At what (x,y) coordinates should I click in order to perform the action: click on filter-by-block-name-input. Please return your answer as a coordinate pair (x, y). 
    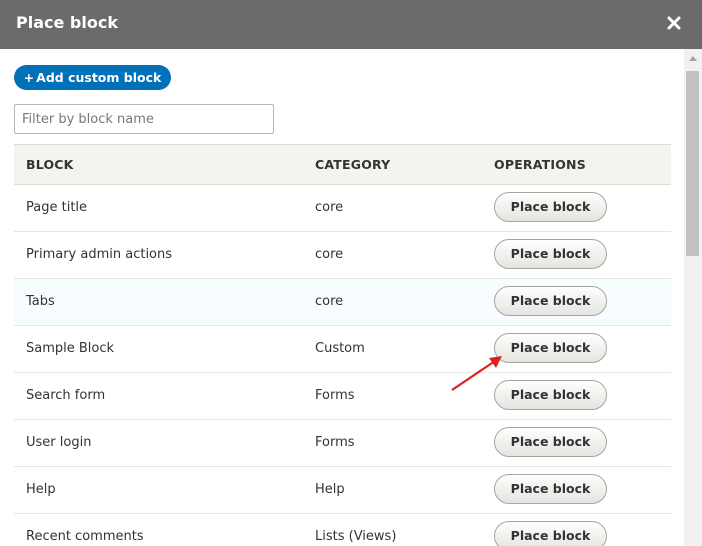
    Looking at the image, I should click on (144, 119).